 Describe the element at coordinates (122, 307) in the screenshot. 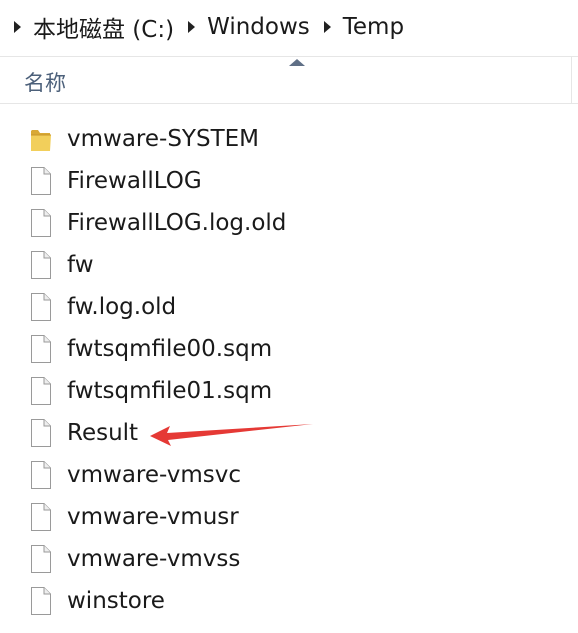

I see `file-name: fw.log.old` at that location.